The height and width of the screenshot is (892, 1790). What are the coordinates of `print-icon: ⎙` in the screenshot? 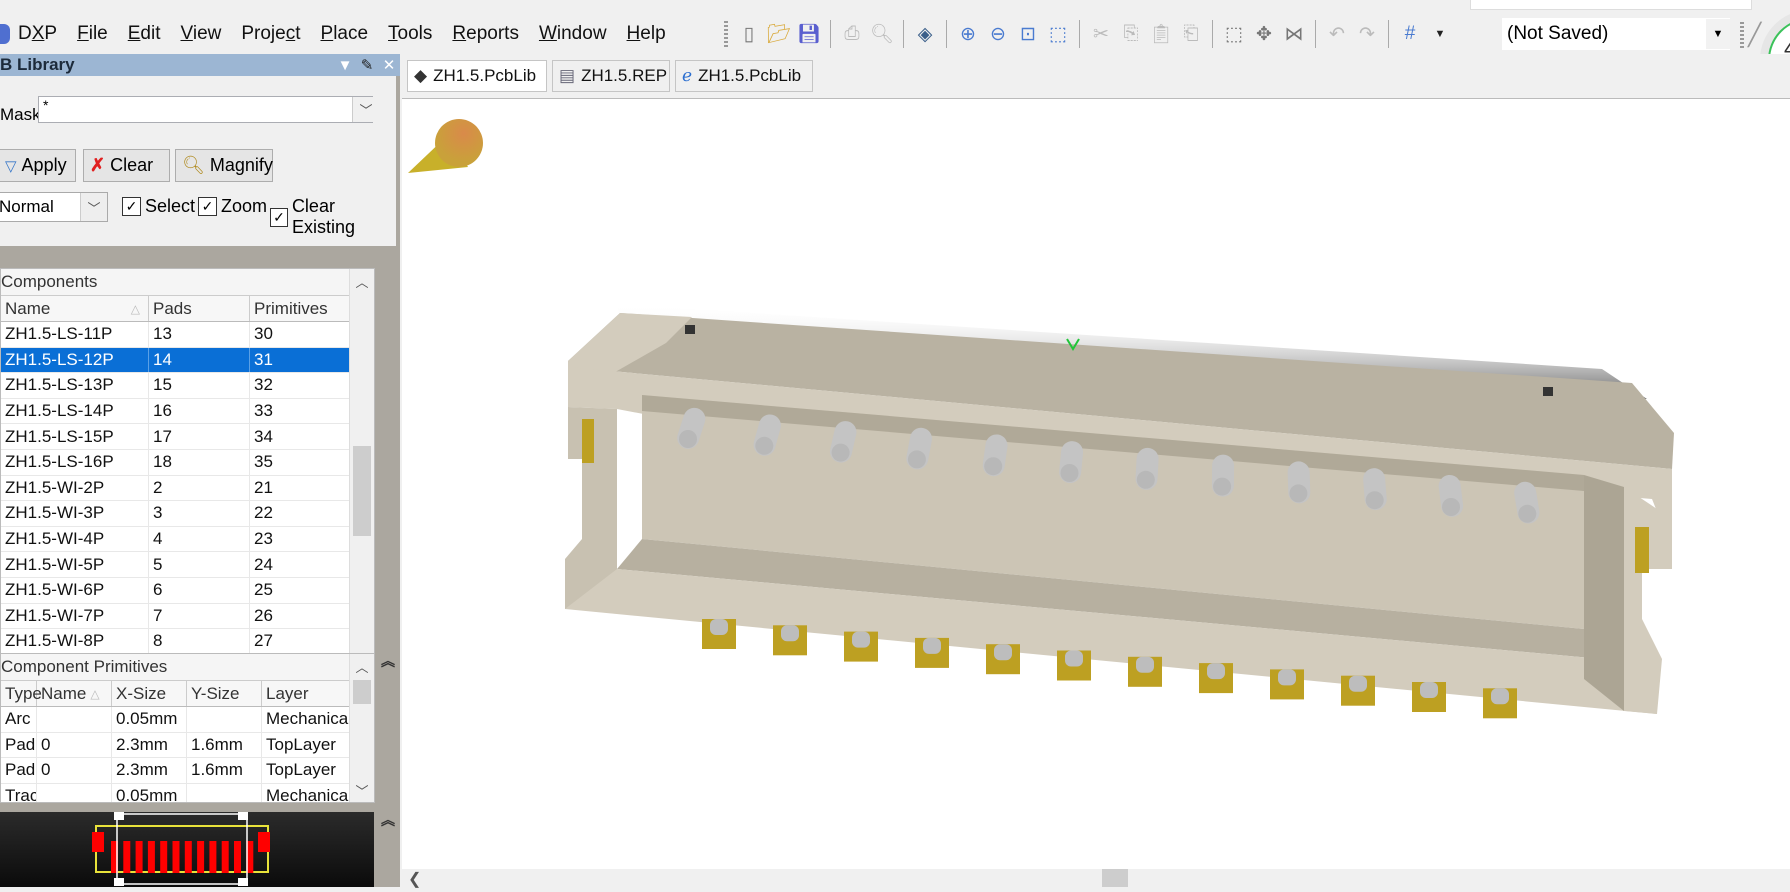 It's located at (852, 34).